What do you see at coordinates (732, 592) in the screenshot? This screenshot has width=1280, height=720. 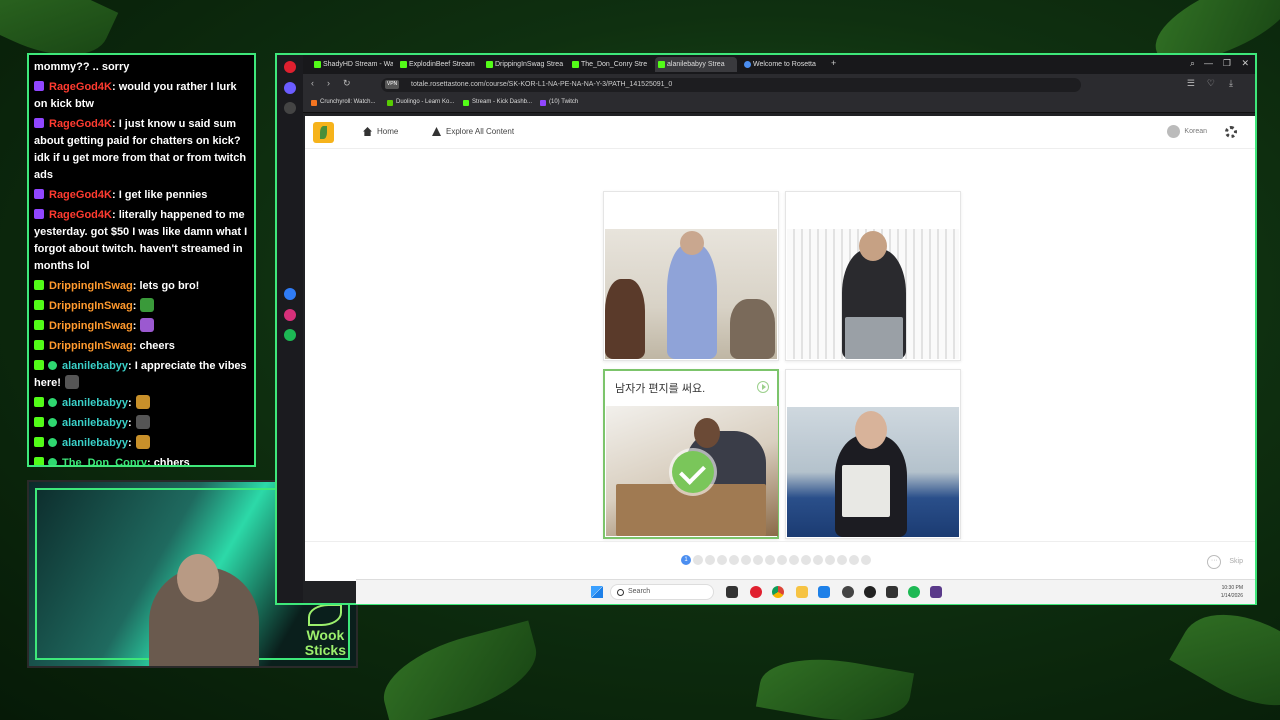 I see `task-view-icon` at bounding box center [732, 592].